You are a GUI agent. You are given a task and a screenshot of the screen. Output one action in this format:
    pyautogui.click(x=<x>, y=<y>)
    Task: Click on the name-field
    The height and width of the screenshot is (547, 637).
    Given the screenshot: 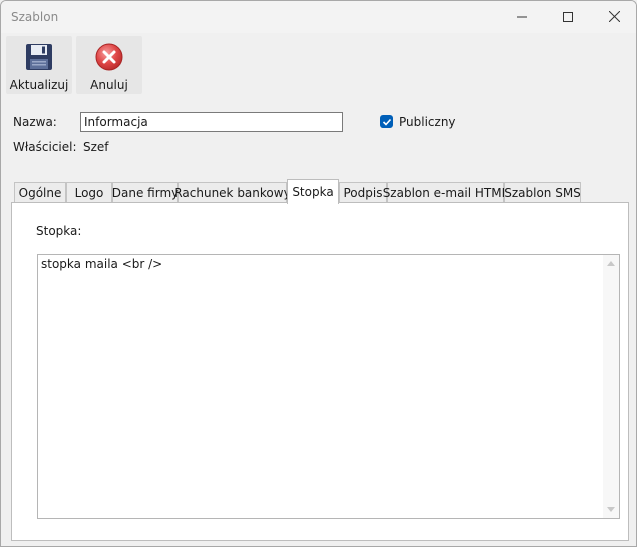 What is the action you would take?
    pyautogui.click(x=211, y=122)
    